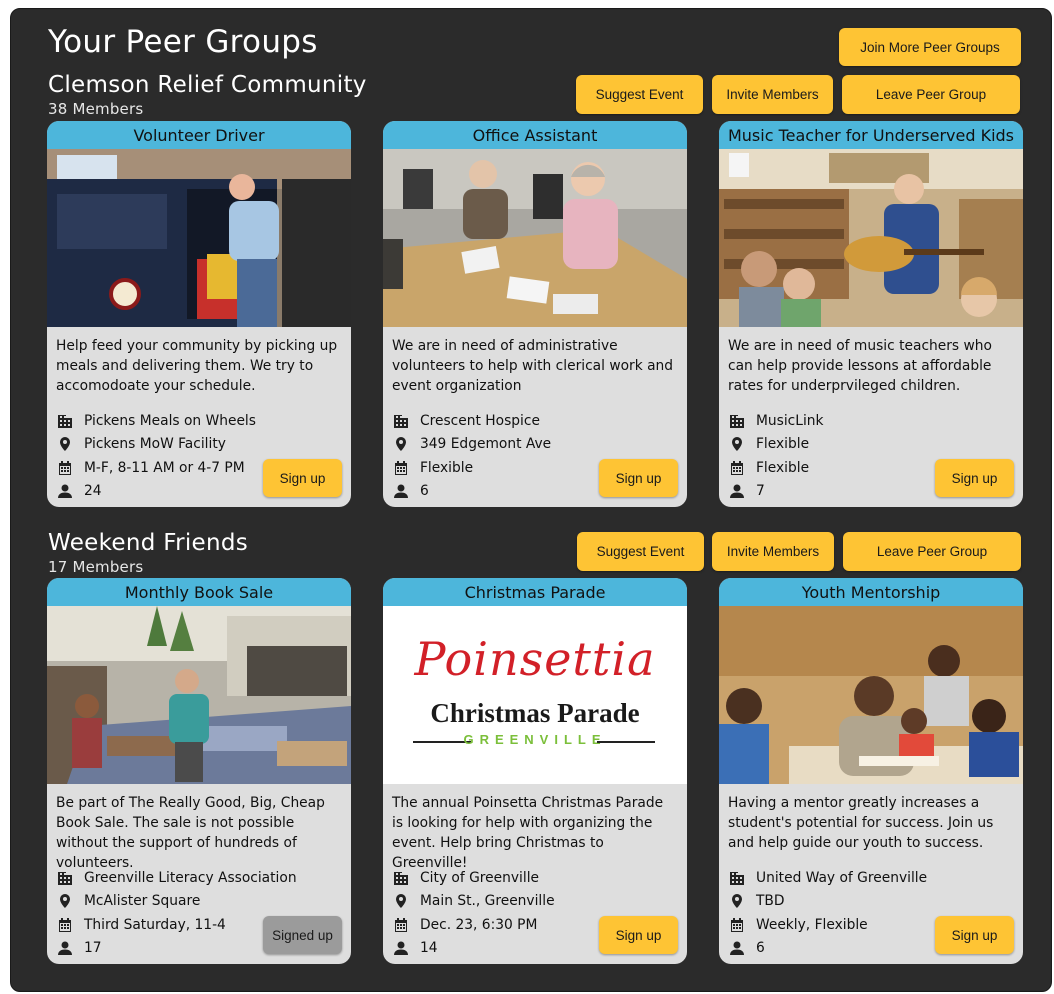 The width and height of the screenshot is (1054, 994). I want to click on location-row: Pickens MoW Facility, so click(162, 445).